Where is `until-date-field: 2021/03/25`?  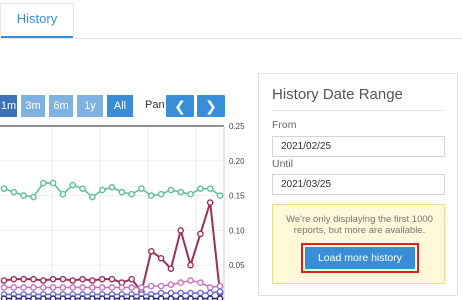 until-date-field: 2021/03/25 is located at coordinates (358, 184).